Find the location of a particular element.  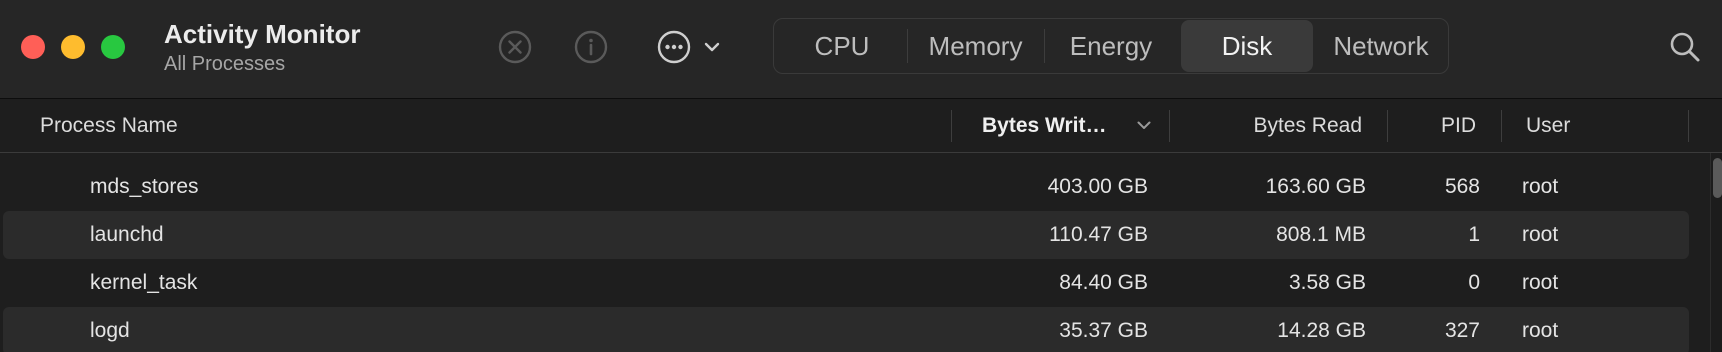

bytes-written: 84.40 GB is located at coordinates (1103, 282).